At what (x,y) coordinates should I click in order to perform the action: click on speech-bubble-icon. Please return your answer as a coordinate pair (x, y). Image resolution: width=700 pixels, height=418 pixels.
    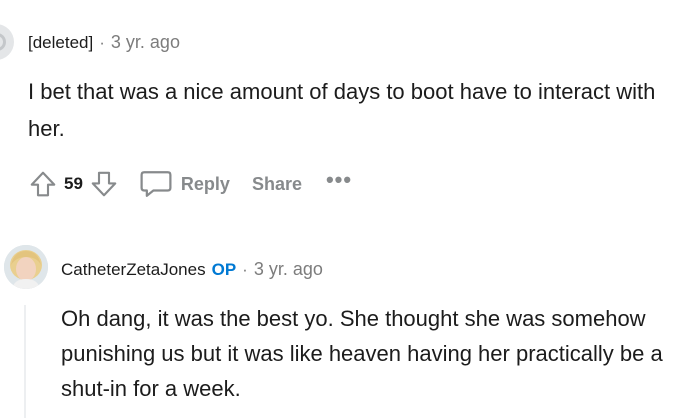
    Looking at the image, I should click on (156, 184).